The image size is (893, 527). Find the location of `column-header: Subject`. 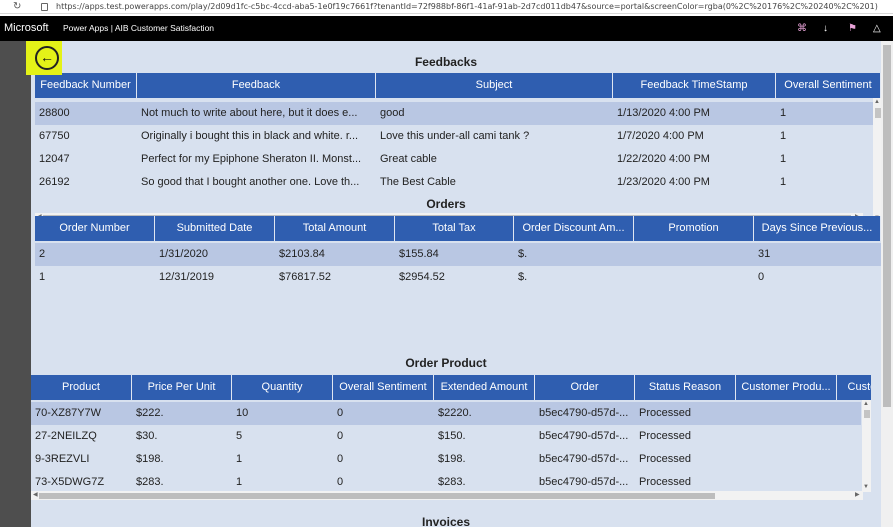

column-header: Subject is located at coordinates (494, 85).